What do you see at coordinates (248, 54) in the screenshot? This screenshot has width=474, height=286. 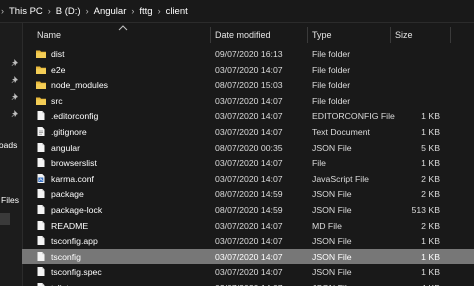 I see `table-row: dist 09/07/2020 16:13 File folder` at bounding box center [248, 54].